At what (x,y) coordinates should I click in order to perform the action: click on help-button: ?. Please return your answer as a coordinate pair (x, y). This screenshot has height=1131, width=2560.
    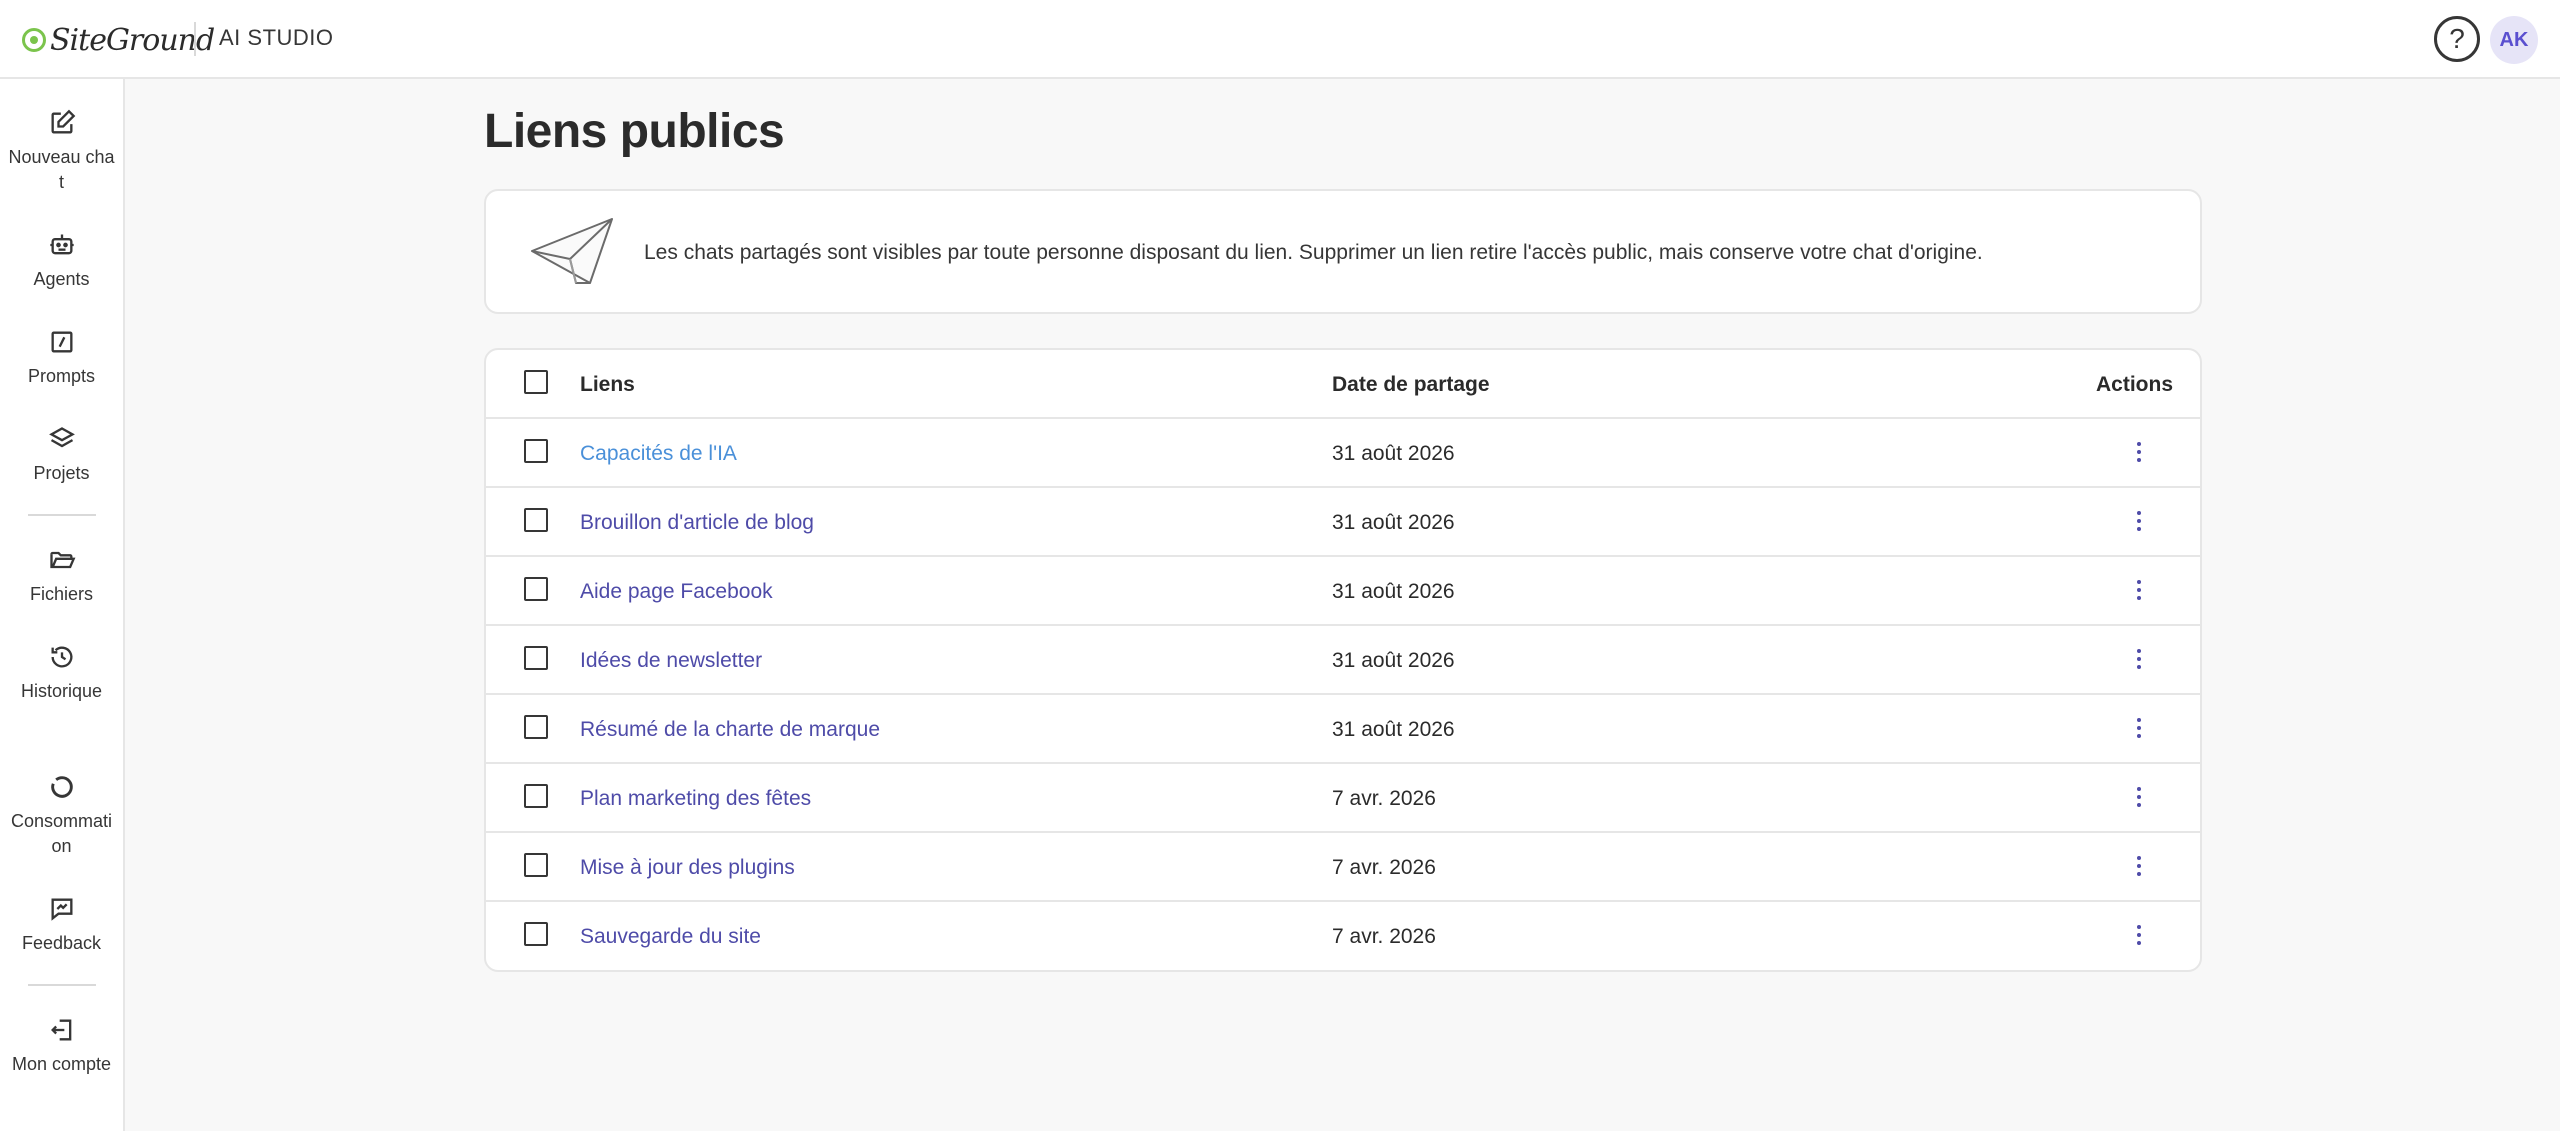
    Looking at the image, I should click on (2457, 39).